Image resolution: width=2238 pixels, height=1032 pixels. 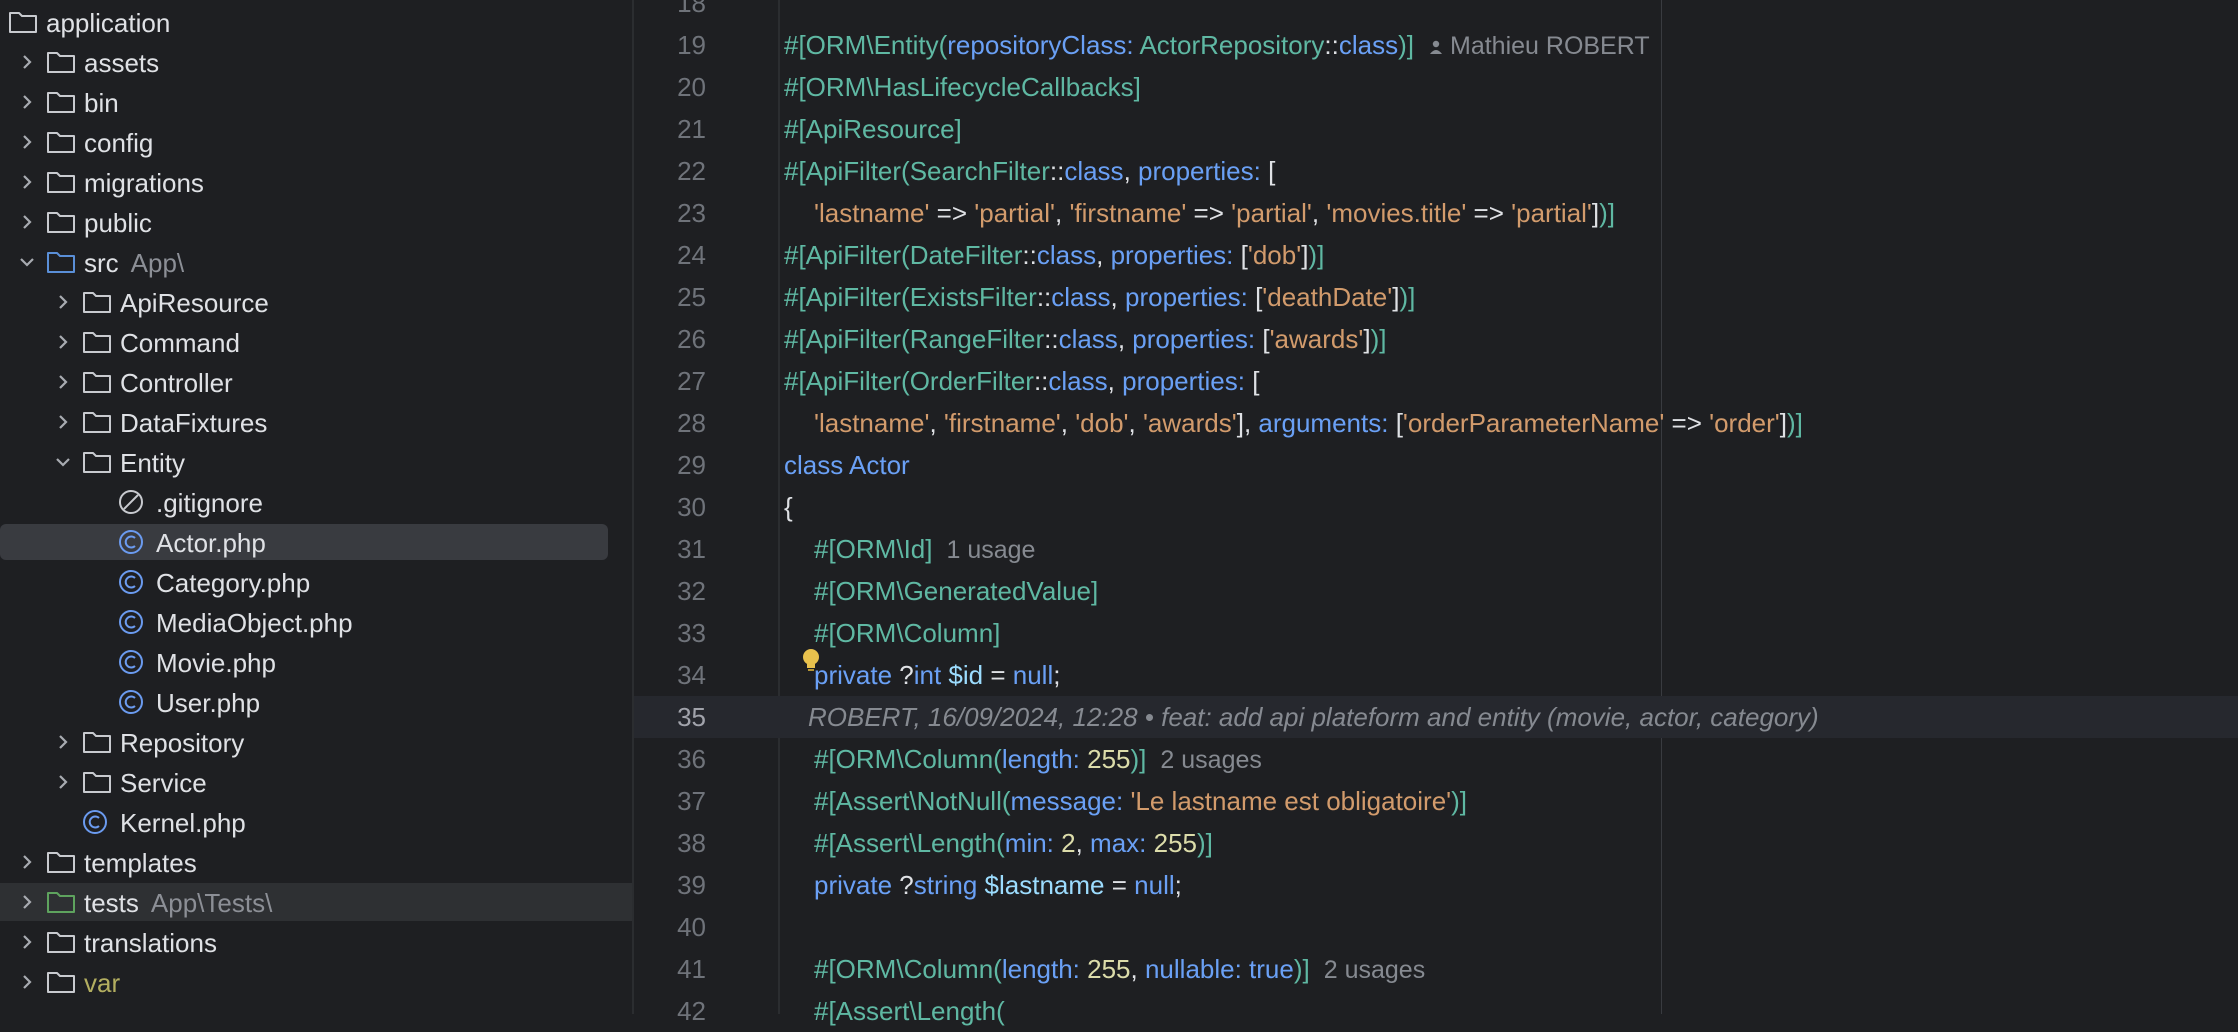 I want to click on tree-item-src: src App\, so click(x=316, y=262).